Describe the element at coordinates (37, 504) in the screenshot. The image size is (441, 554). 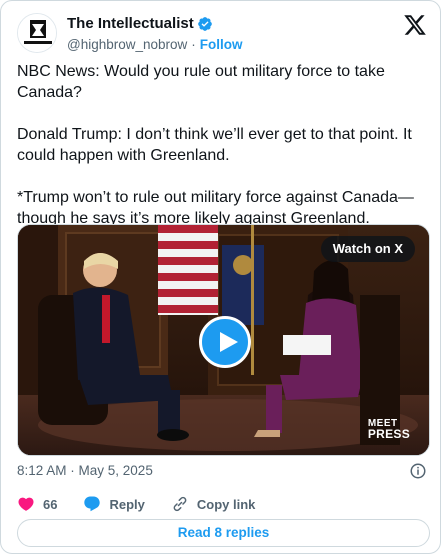
I see `like-button: 66` at that location.